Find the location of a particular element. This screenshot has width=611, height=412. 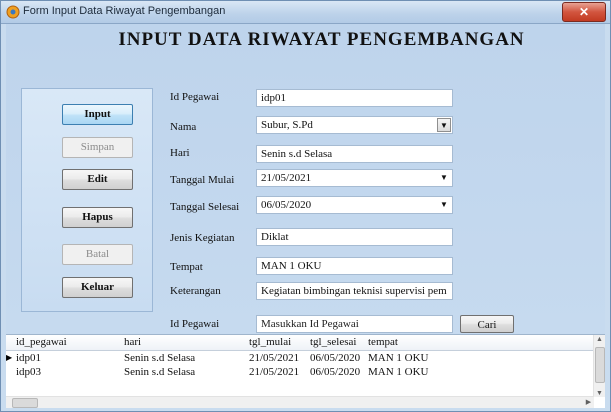

cell-id-pegawai: idp03 is located at coordinates (28, 372).